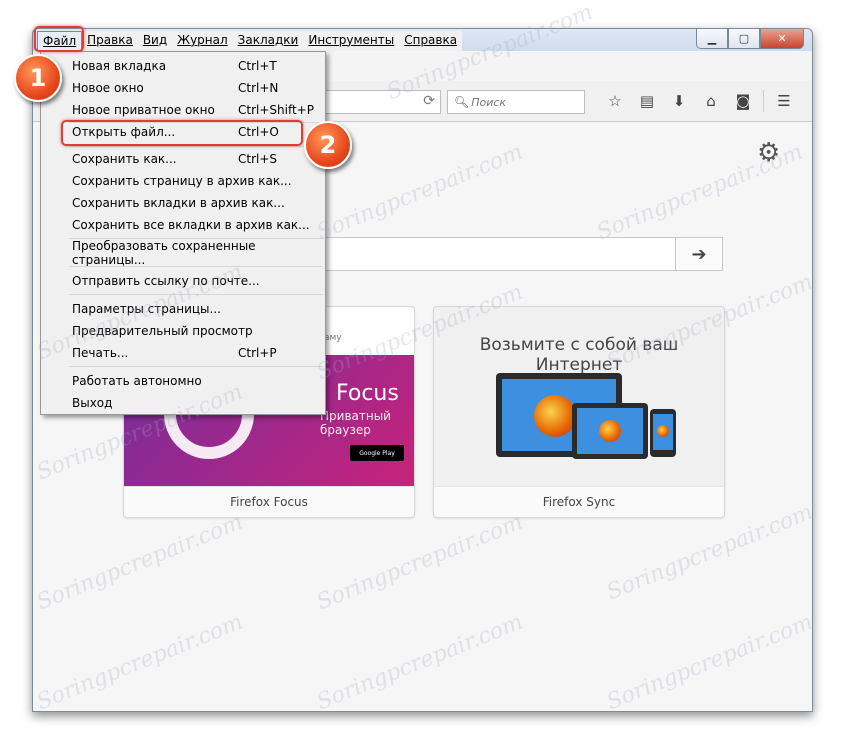 The height and width of the screenshot is (742, 845). What do you see at coordinates (712, 39) in the screenshot?
I see `minimize-button: ▁` at bounding box center [712, 39].